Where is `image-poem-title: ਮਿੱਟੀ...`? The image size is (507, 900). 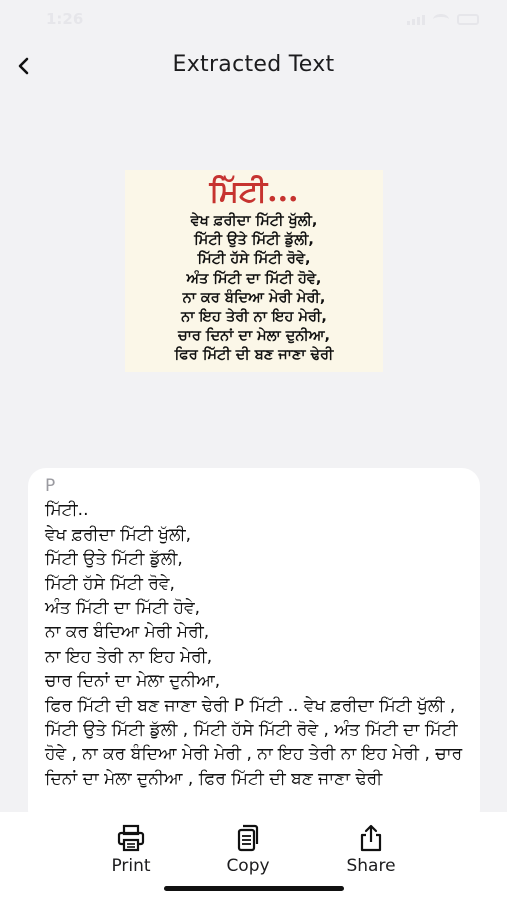 image-poem-title: ਮਿੱਟੀ... is located at coordinates (254, 191).